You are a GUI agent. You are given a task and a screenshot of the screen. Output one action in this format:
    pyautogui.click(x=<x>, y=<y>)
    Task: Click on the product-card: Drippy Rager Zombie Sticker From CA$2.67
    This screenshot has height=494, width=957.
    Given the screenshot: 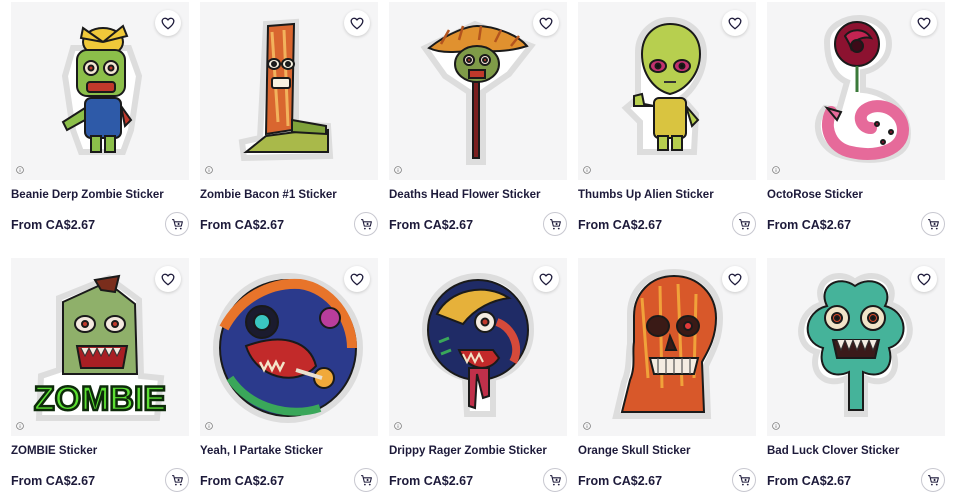 What is the action you would take?
    pyautogui.click(x=478, y=376)
    